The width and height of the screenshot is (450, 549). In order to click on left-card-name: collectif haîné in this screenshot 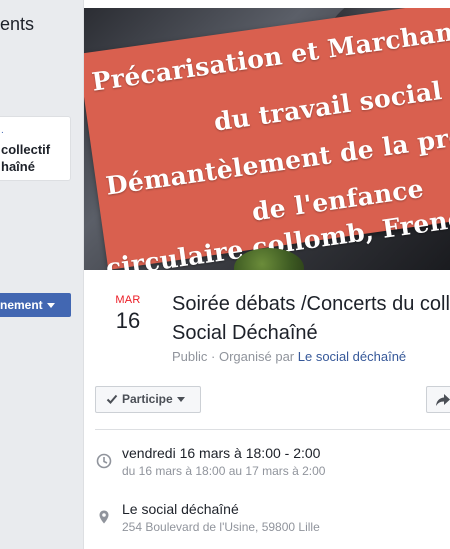, I will do `click(25, 158)`.